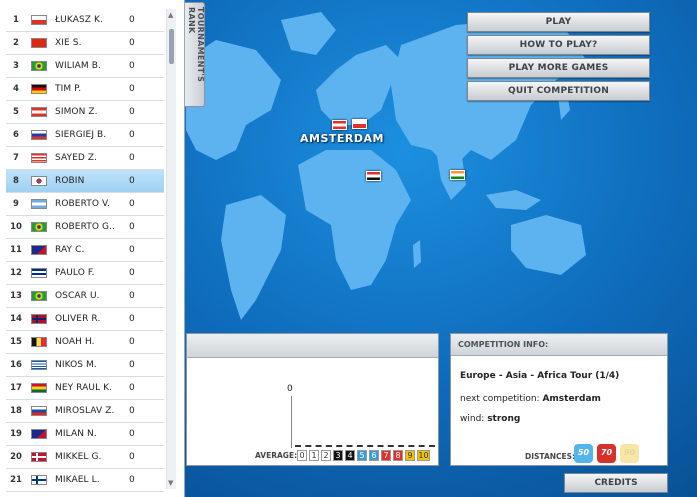 This screenshot has width=697, height=497. I want to click on rank-position: 10, so click(16, 227).